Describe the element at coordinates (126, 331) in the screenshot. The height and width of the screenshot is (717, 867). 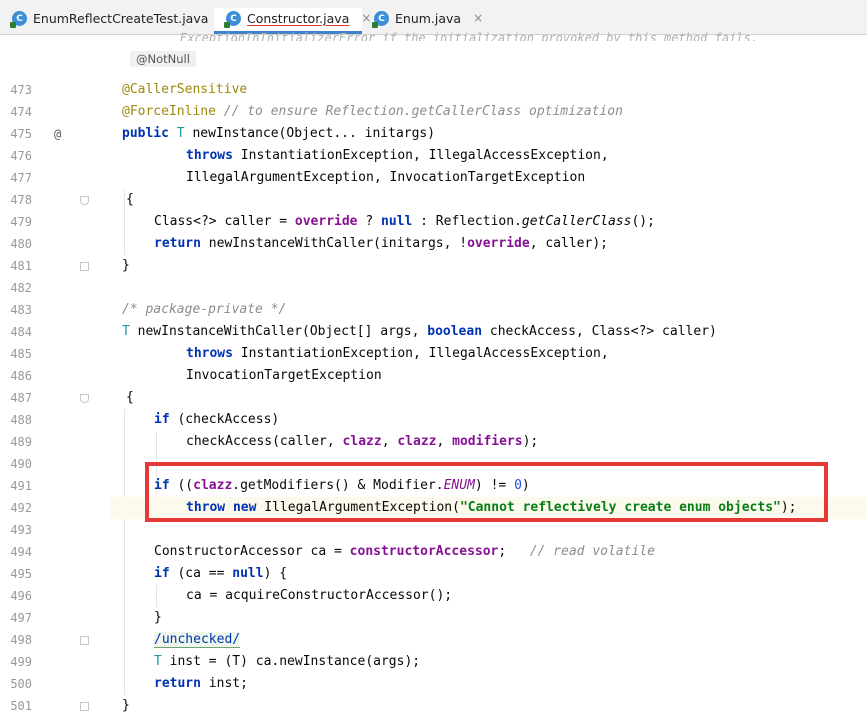
I see `code-token: T` at that location.